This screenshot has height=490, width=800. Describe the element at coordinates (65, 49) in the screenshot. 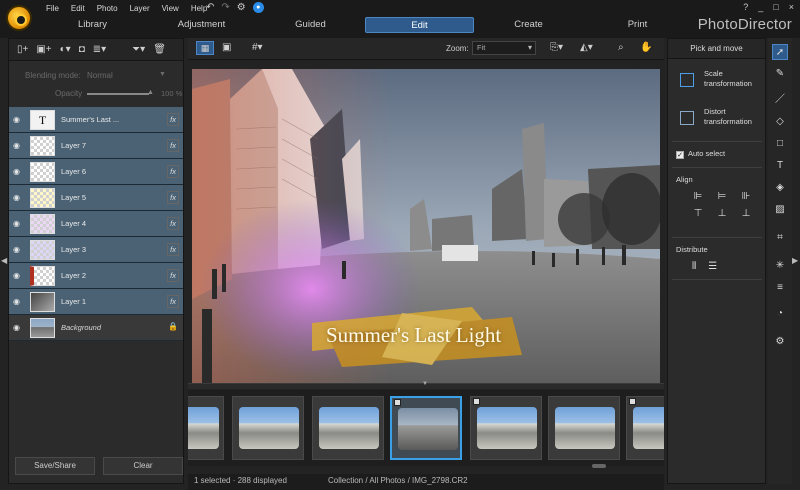

I see `adjustment-layer-icon: ◐▾` at that location.